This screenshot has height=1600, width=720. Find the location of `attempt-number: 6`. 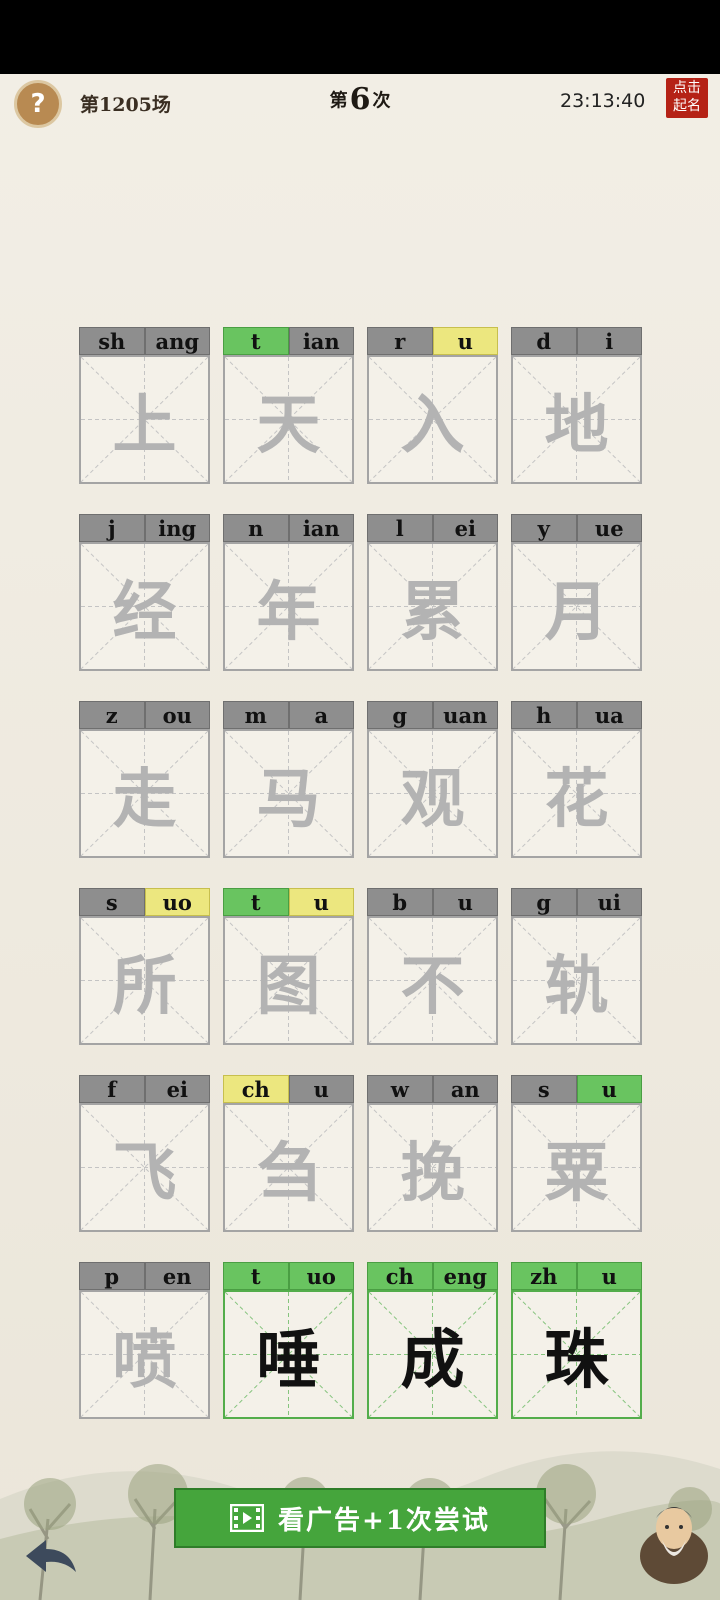

attempt-number: 6 is located at coordinates (360, 99).